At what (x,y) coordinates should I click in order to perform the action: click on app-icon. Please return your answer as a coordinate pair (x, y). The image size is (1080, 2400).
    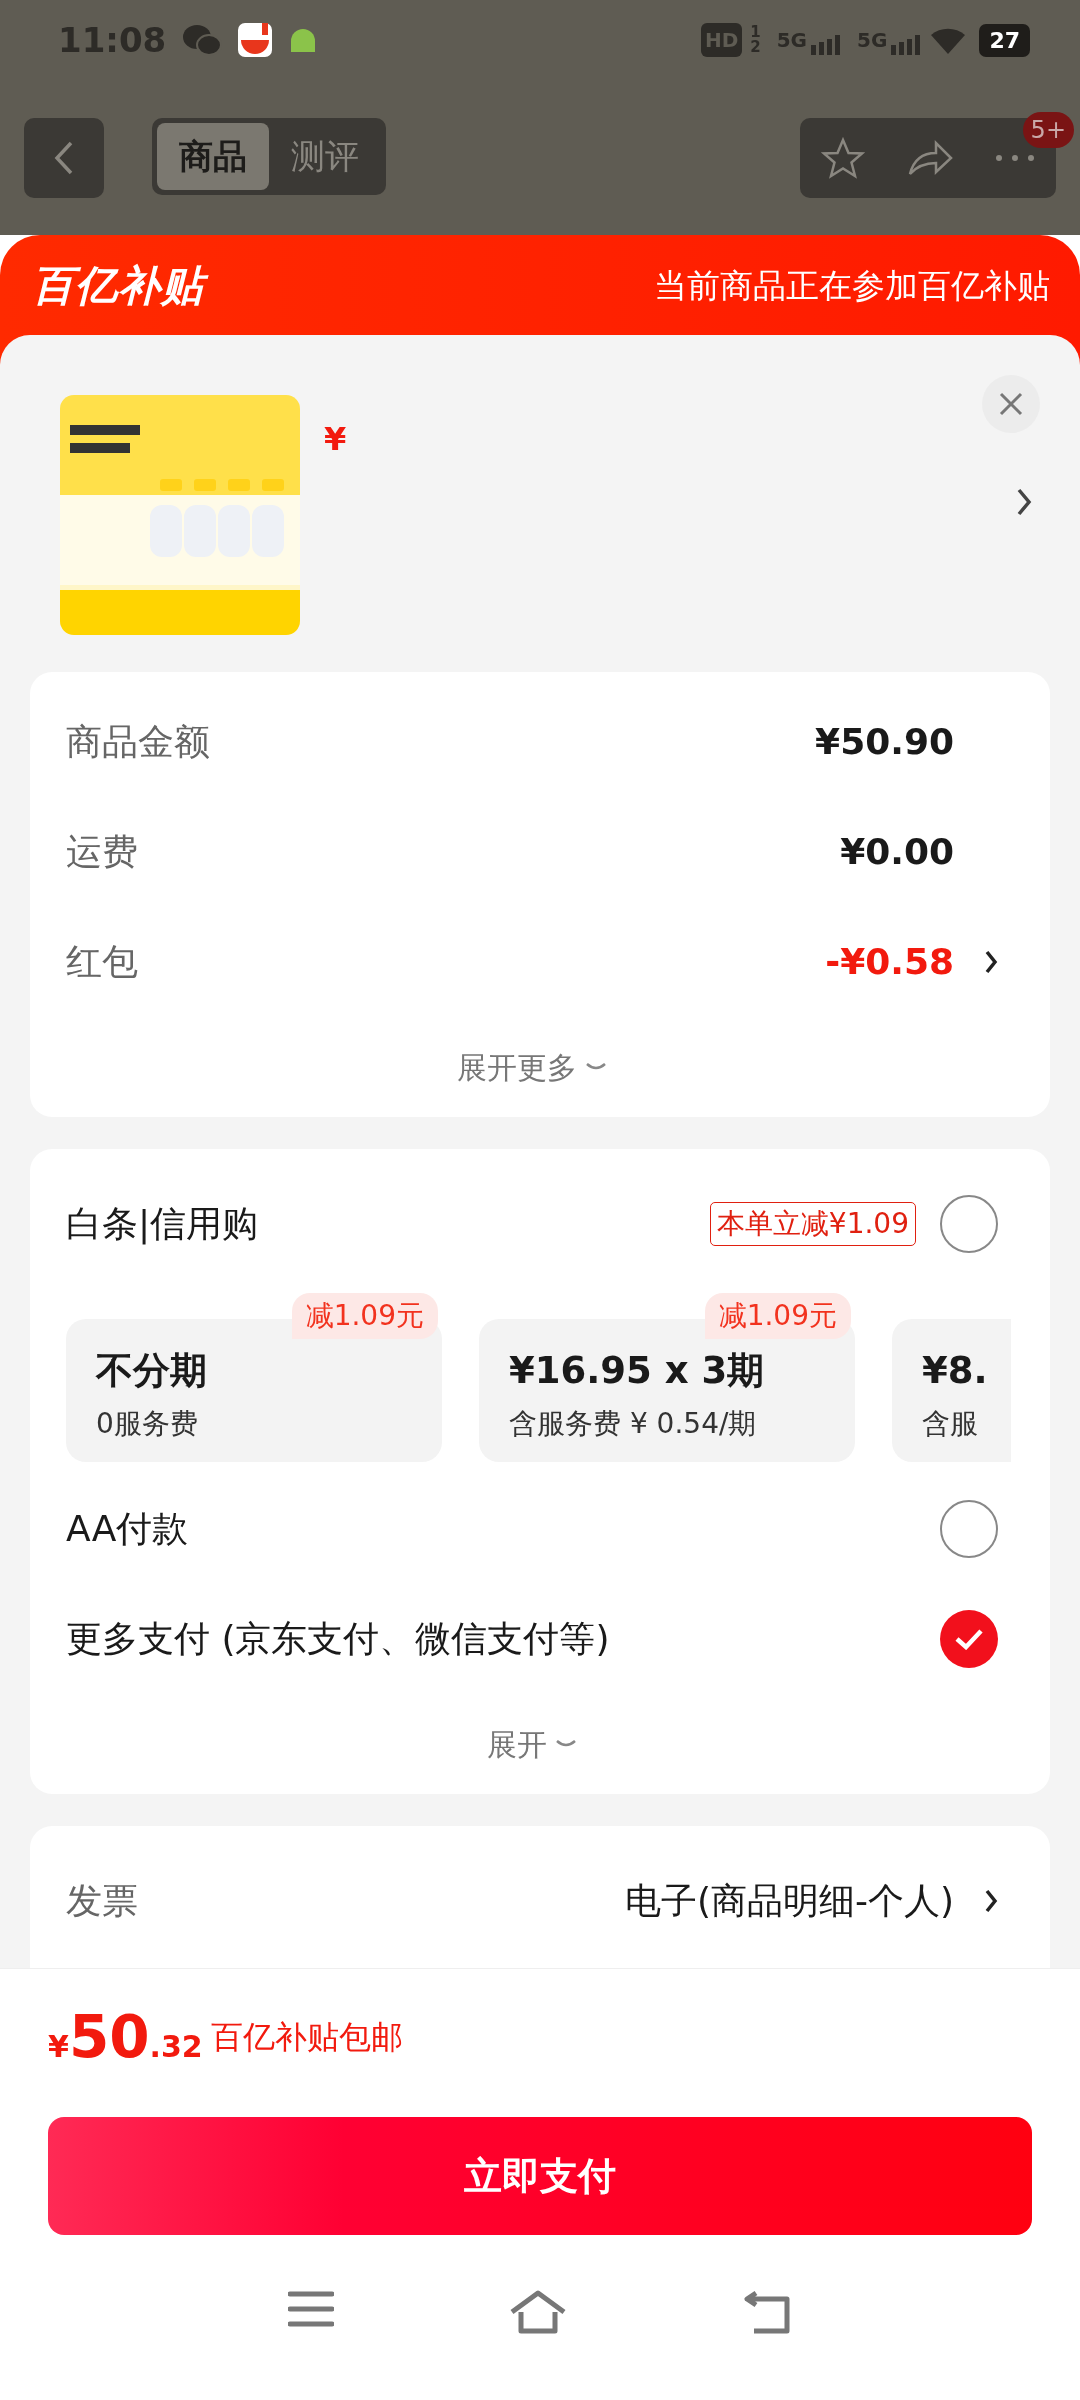
    Looking at the image, I should click on (255, 40).